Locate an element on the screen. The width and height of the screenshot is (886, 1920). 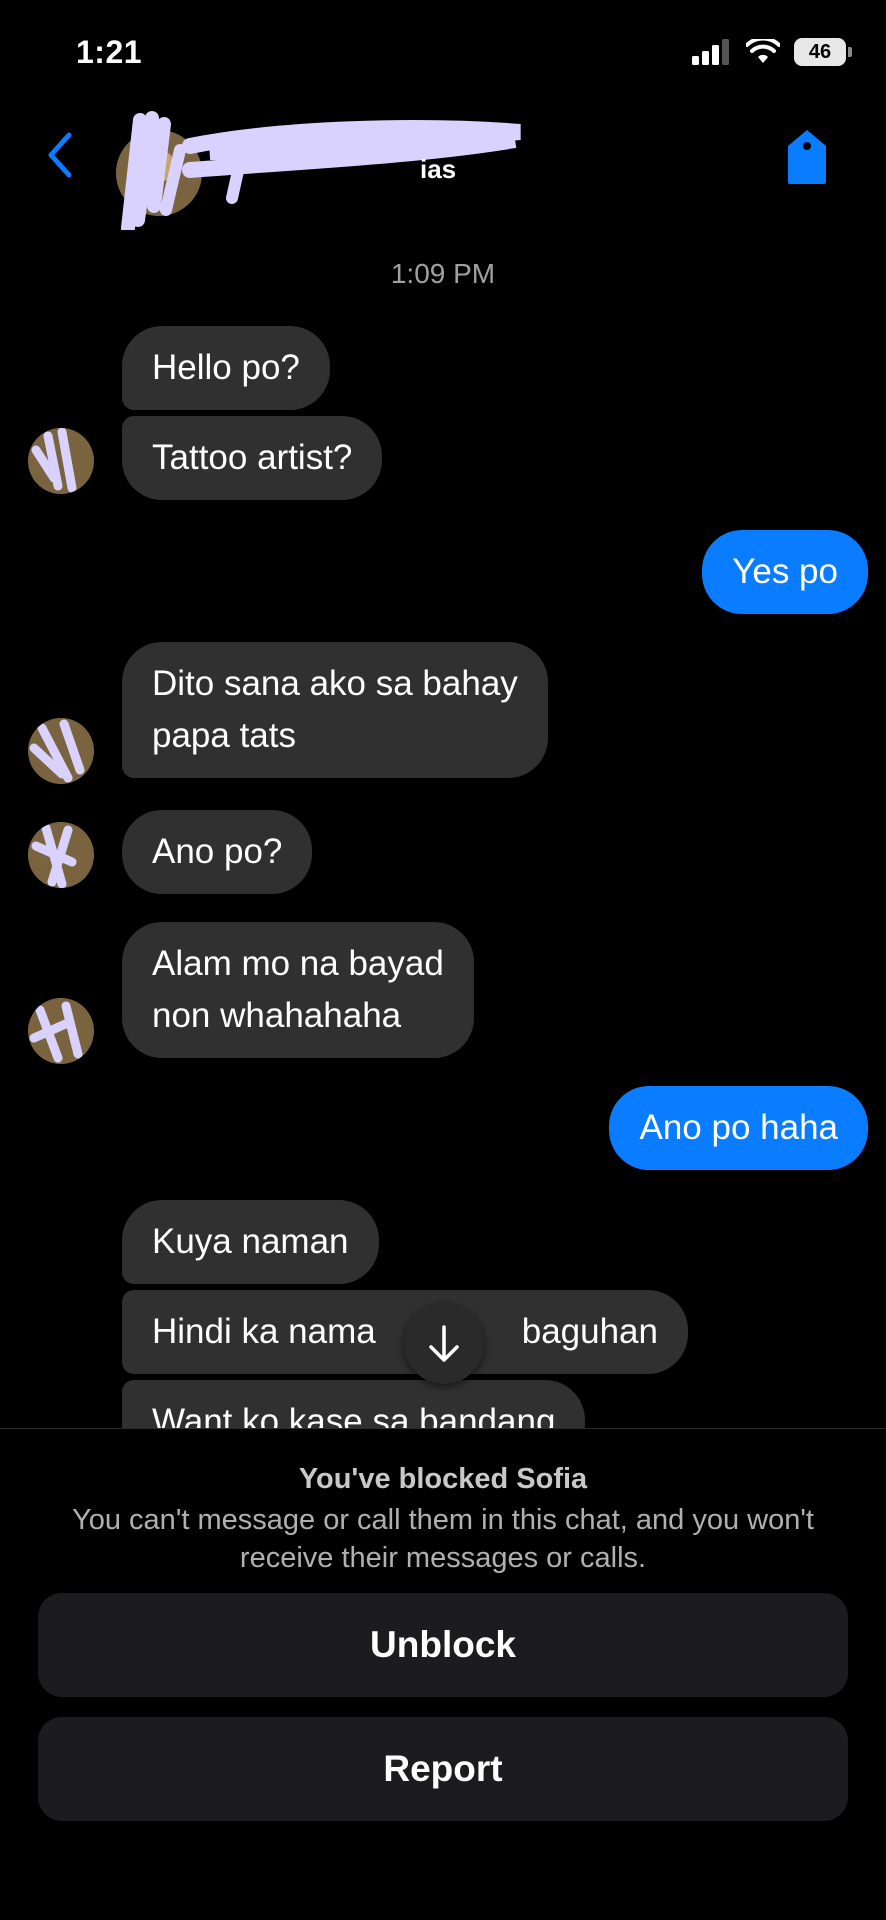
blocked-title: You've blocked Sofia is located at coordinates (443, 1479).